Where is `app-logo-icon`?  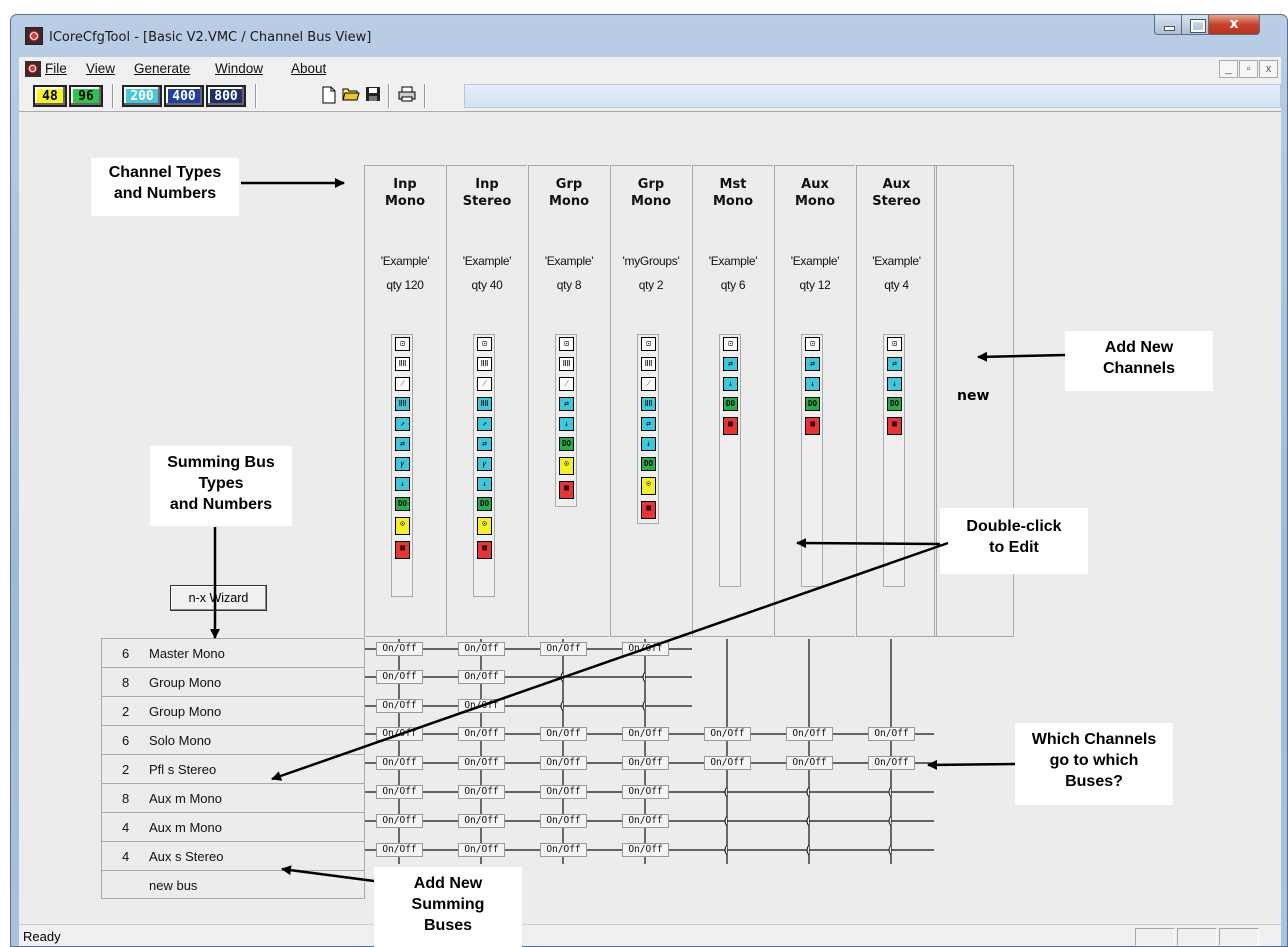 app-logo-icon is located at coordinates (34, 36).